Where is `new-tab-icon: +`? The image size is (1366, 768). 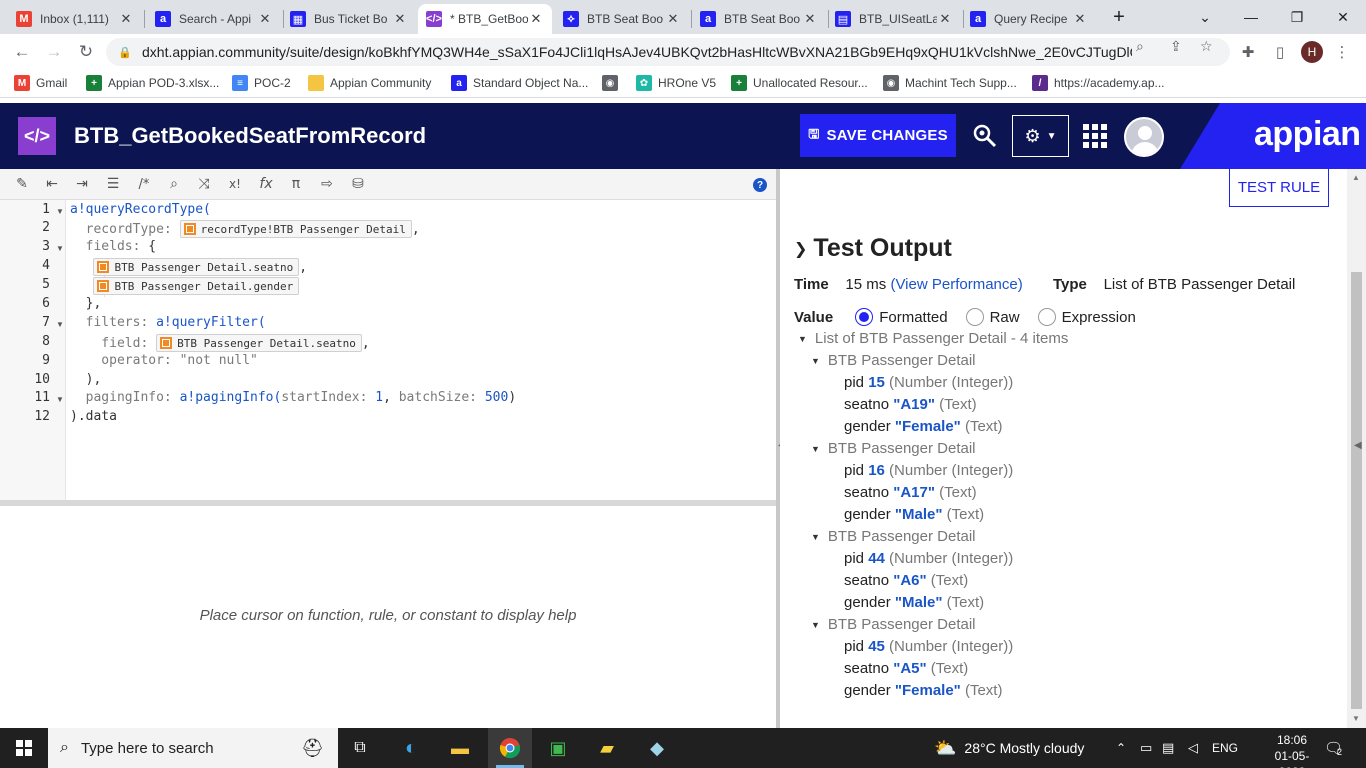
new-tab-icon: + is located at coordinates (1119, 17).